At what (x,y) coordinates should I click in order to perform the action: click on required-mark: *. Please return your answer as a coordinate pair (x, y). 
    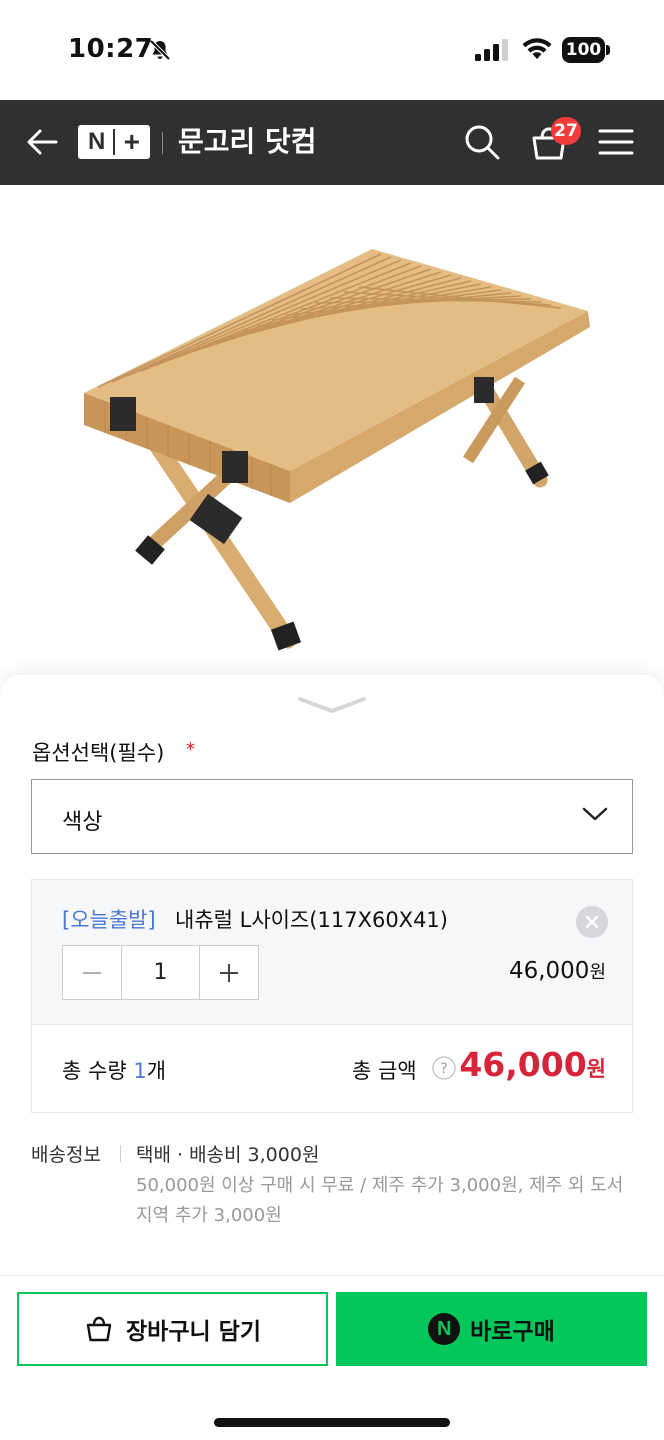
    Looking at the image, I should click on (190, 749).